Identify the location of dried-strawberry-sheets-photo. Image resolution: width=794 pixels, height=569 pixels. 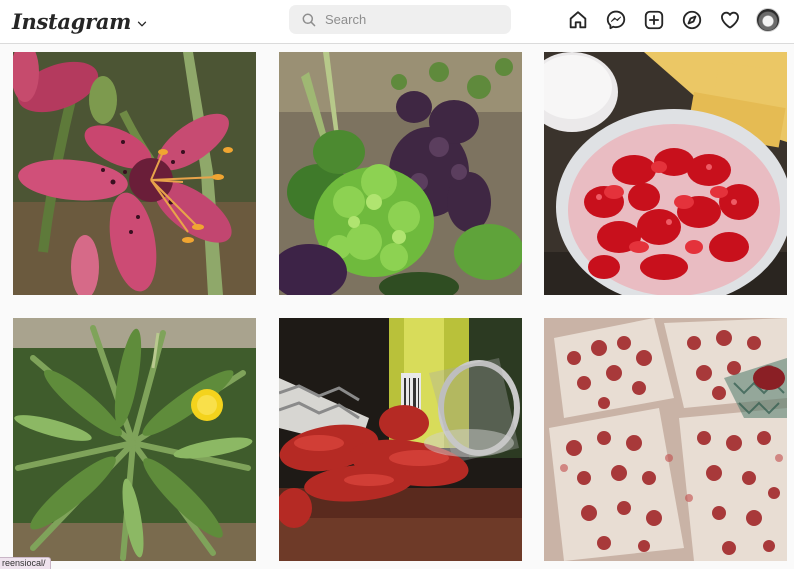
(665, 439).